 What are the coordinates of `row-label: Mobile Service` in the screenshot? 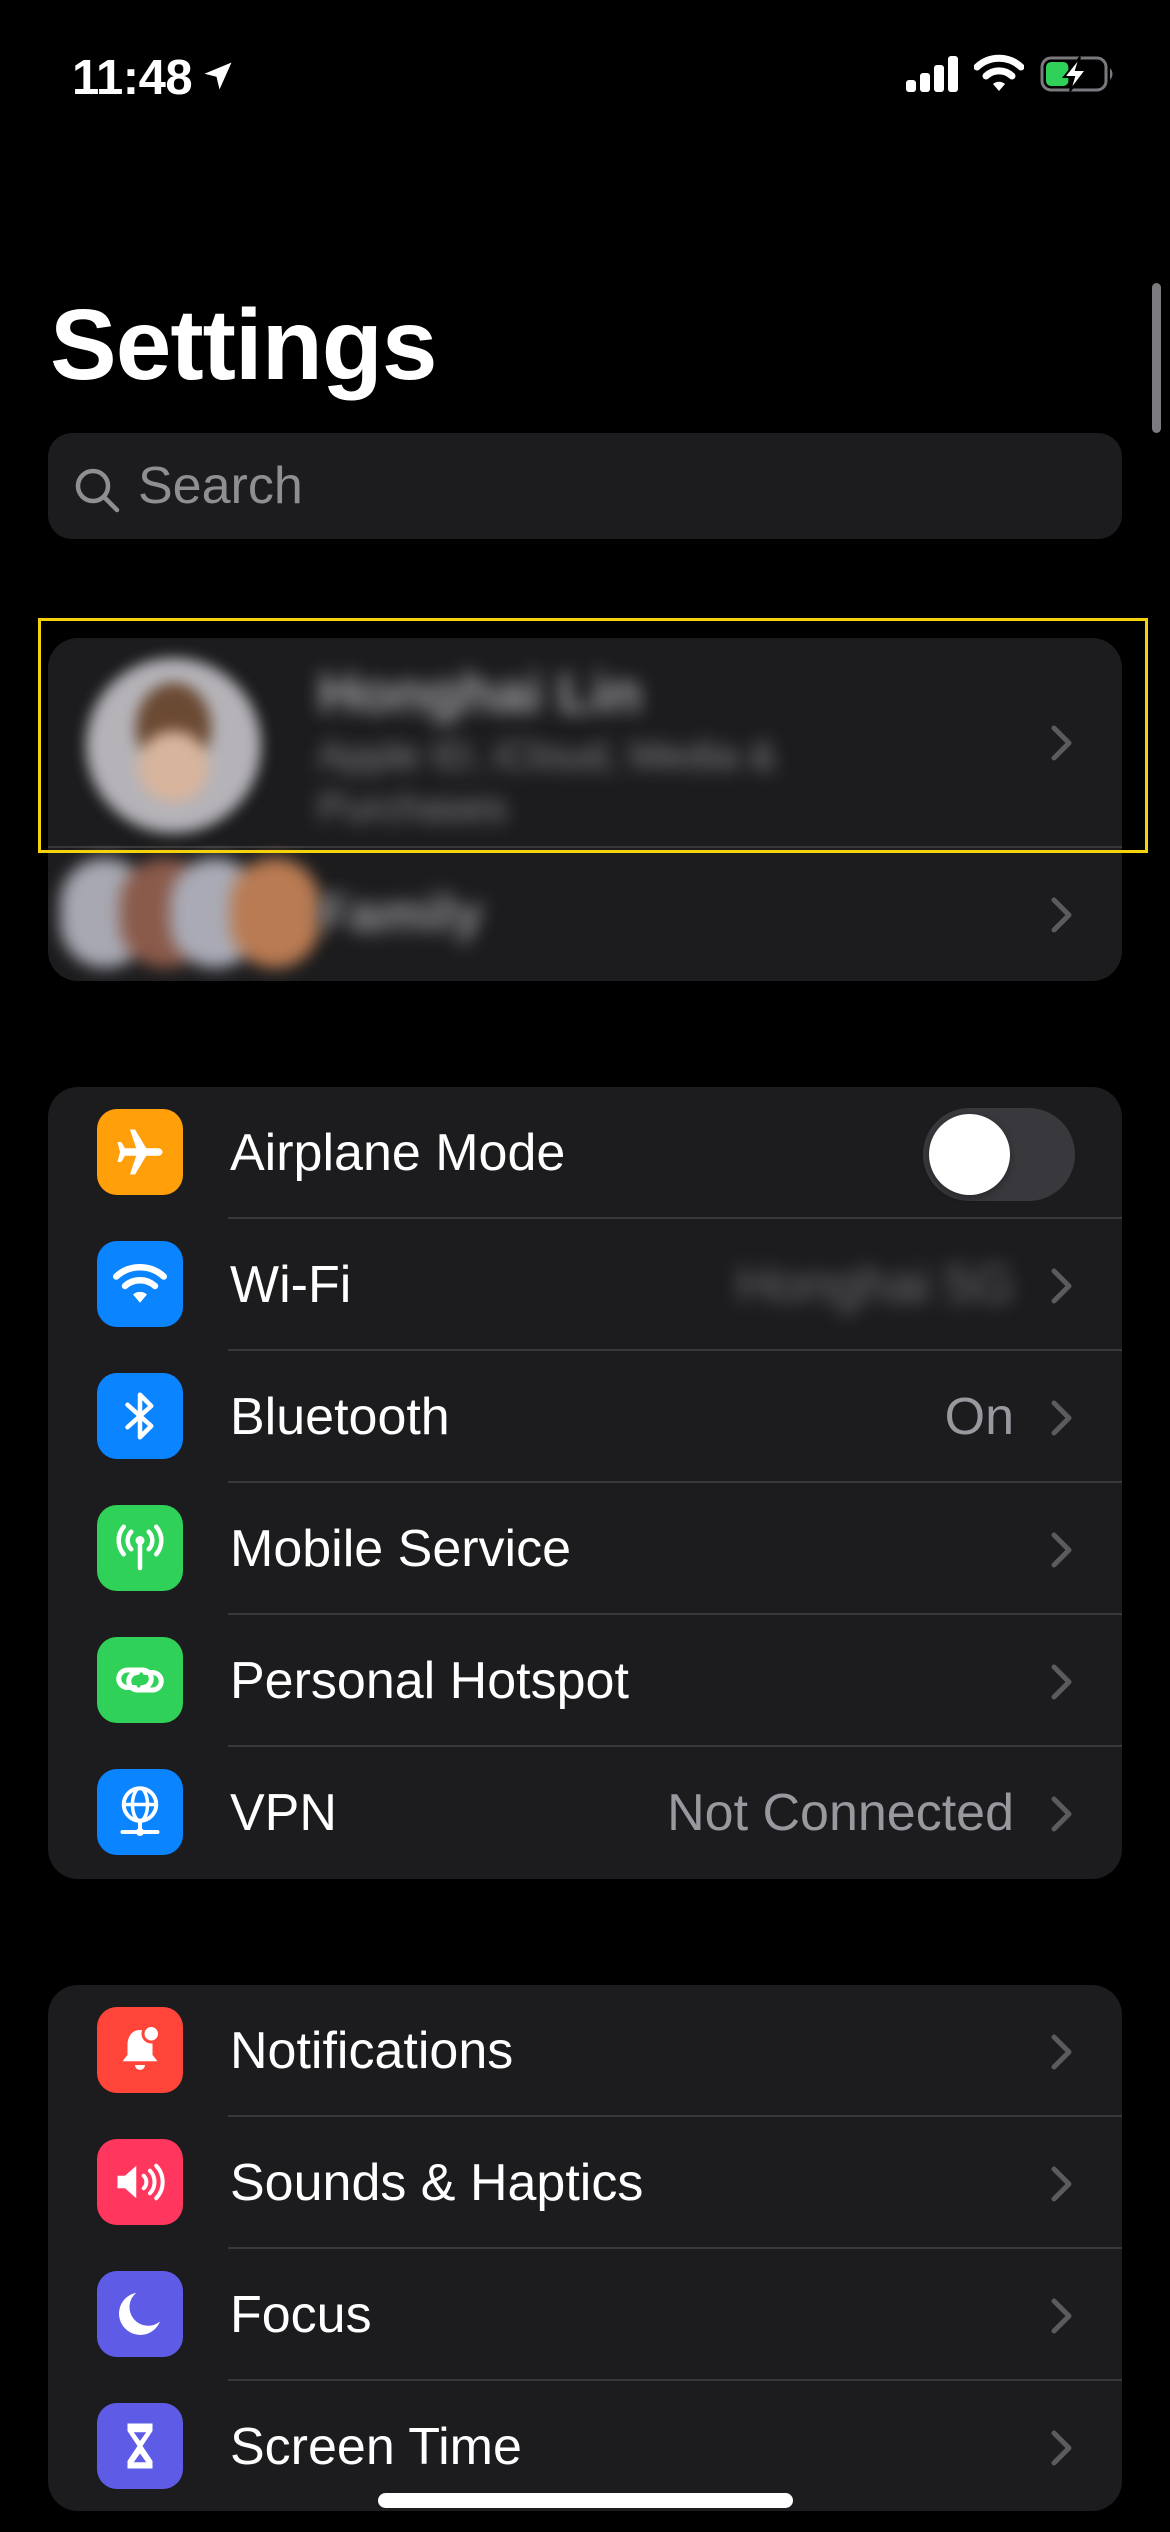 It's located at (401, 1549).